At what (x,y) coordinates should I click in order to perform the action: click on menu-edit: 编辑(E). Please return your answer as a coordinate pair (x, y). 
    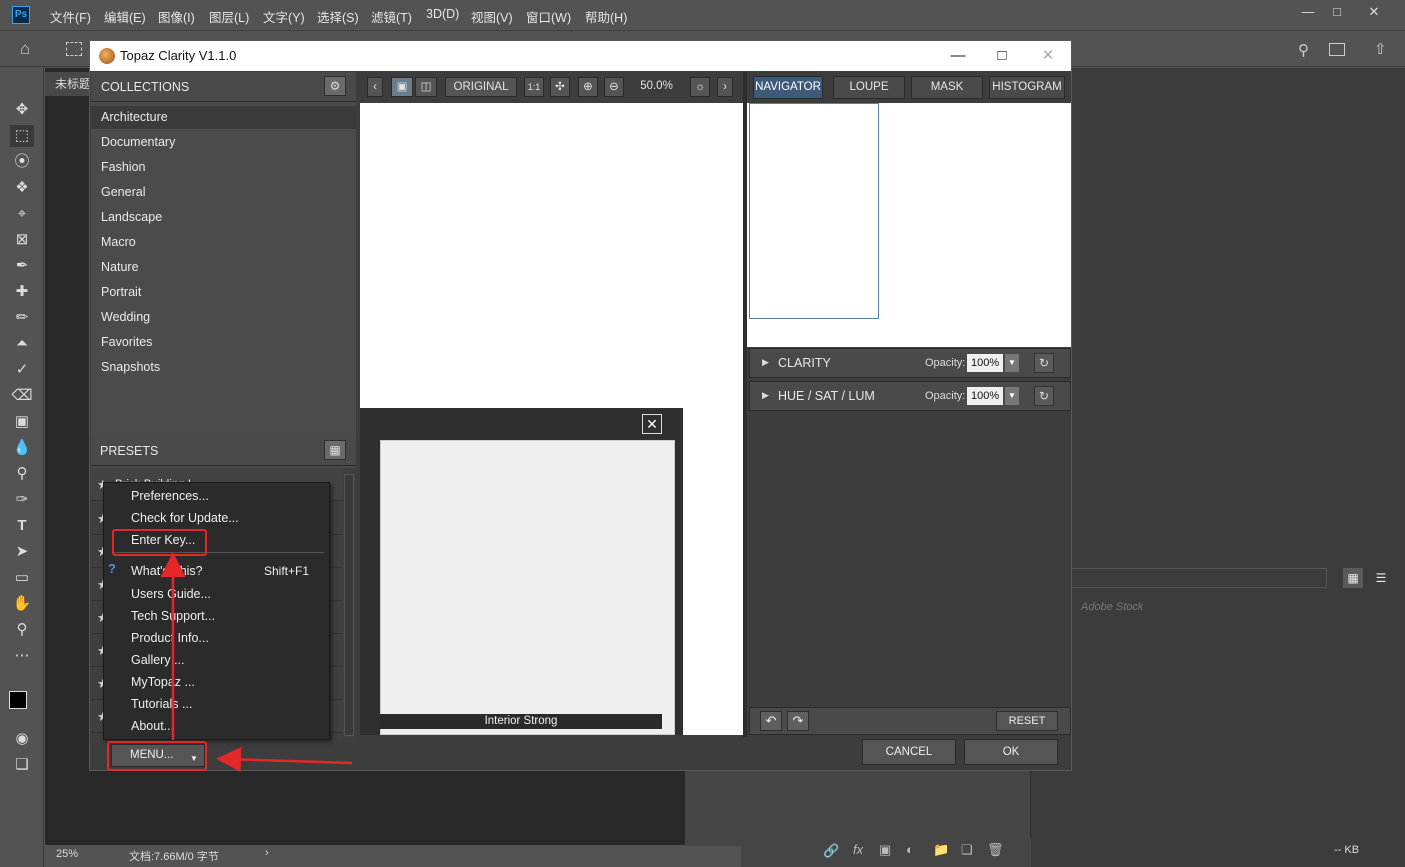
    Looking at the image, I should click on (125, 16).